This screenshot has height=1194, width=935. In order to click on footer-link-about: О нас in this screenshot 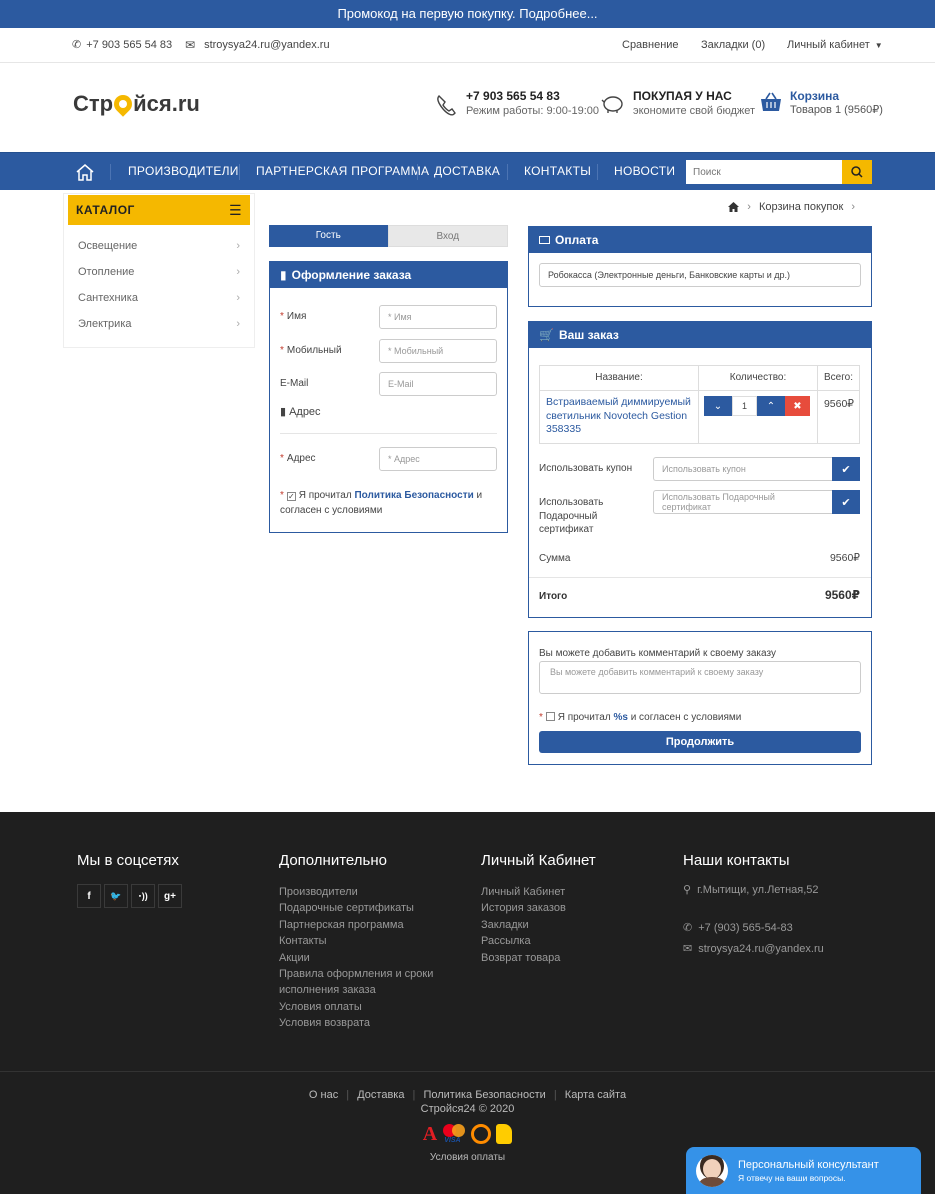, I will do `click(323, 1095)`.